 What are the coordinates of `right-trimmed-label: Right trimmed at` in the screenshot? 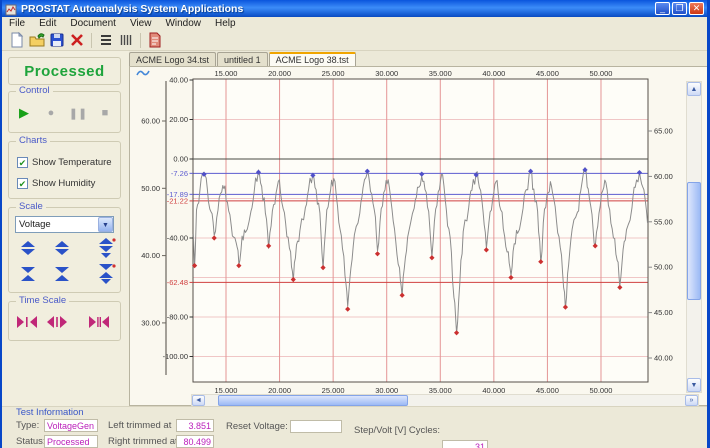 It's located at (143, 441).